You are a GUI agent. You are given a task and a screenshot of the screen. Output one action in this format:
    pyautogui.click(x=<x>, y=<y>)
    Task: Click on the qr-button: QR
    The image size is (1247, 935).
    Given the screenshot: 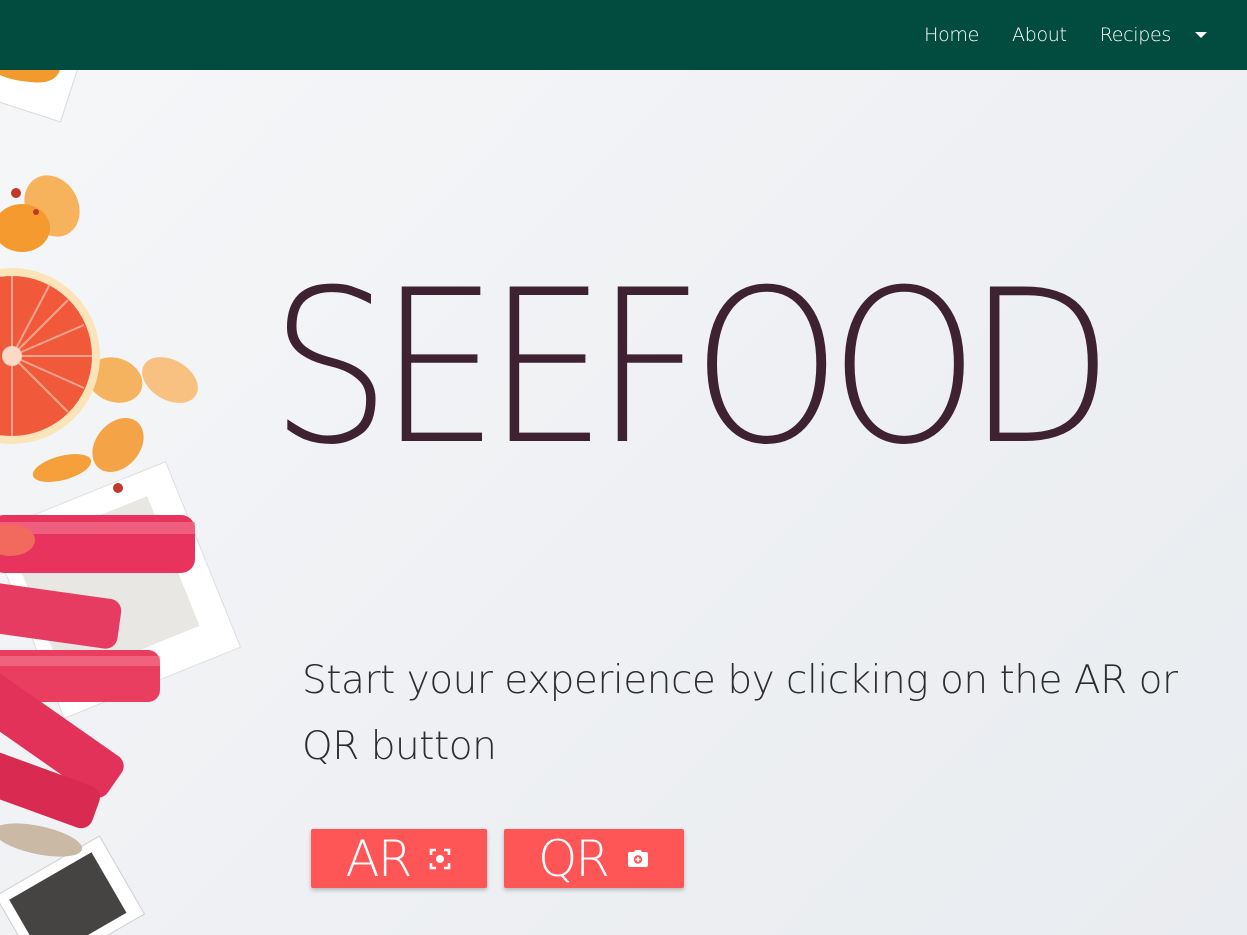 What is the action you would take?
    pyautogui.click(x=594, y=858)
    